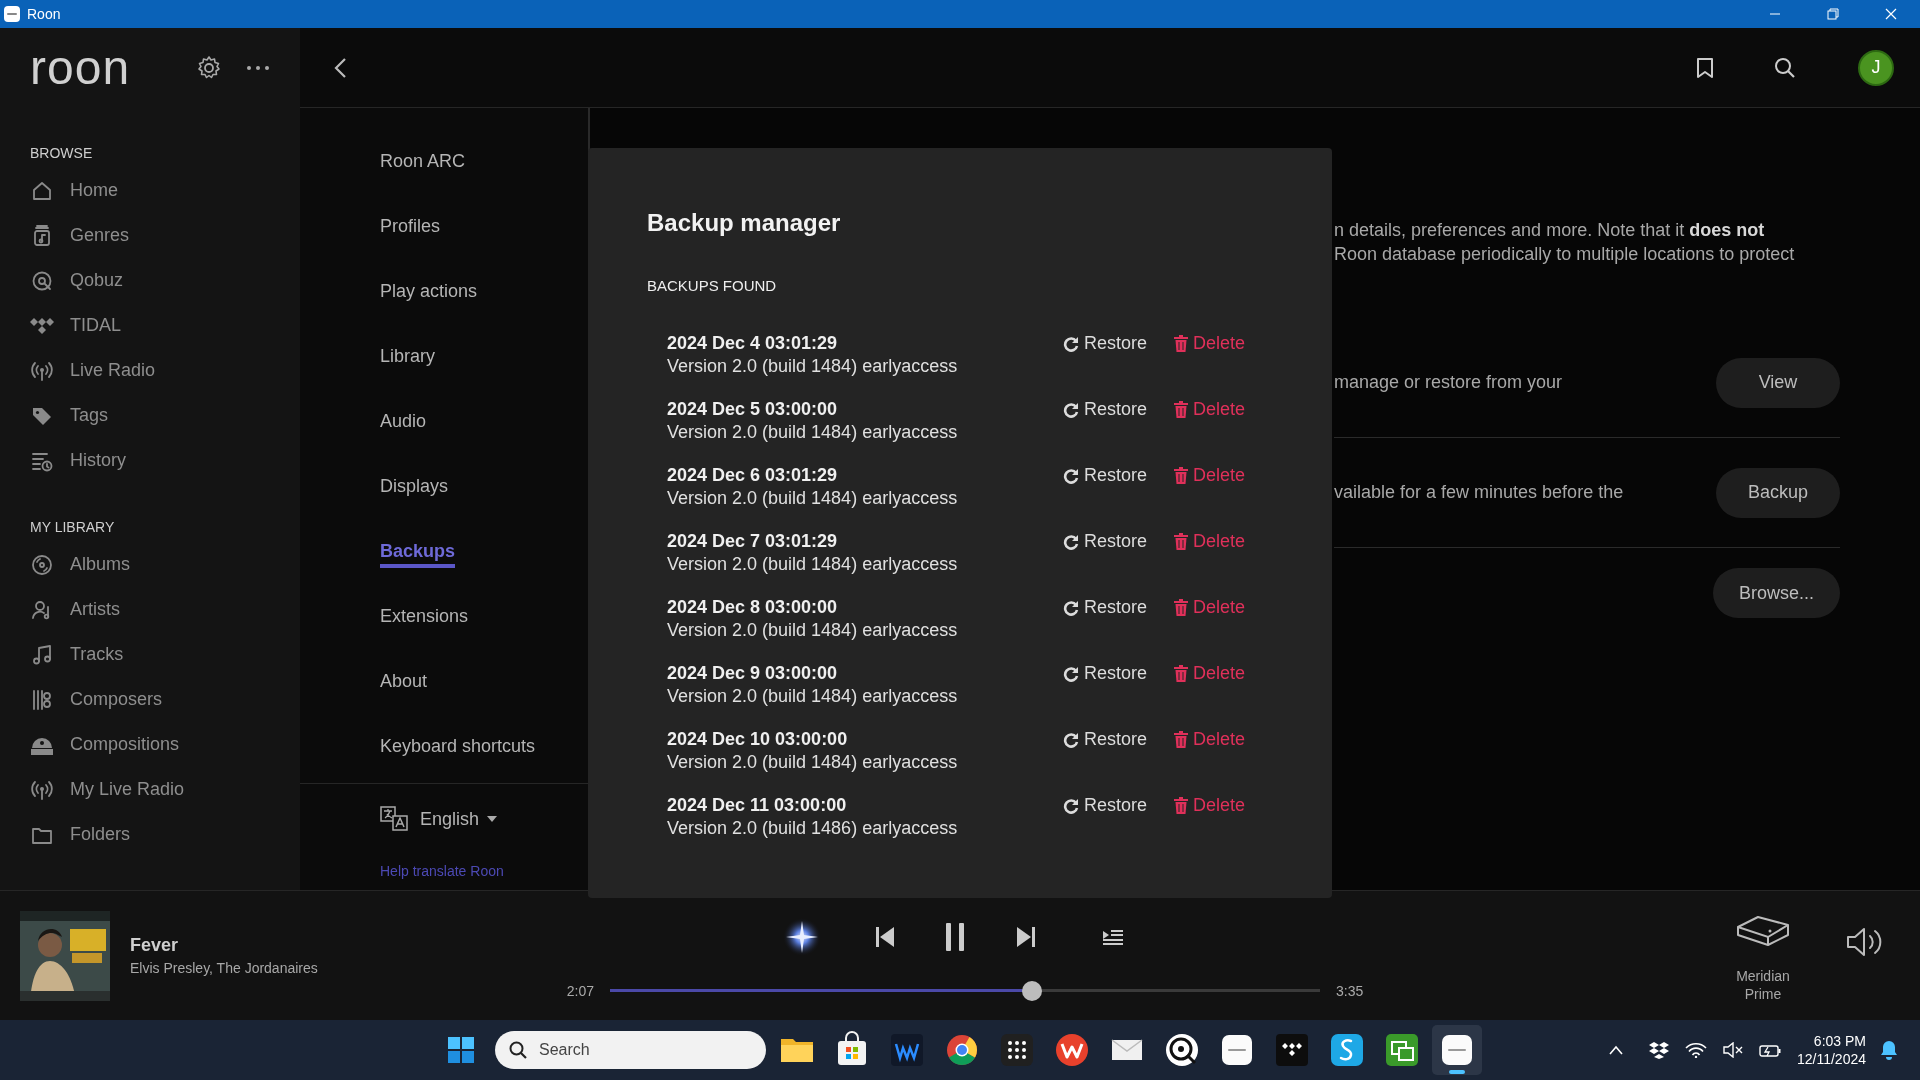  I want to click on backup-date: 2024 Dec 4 03:01:29, so click(753, 343).